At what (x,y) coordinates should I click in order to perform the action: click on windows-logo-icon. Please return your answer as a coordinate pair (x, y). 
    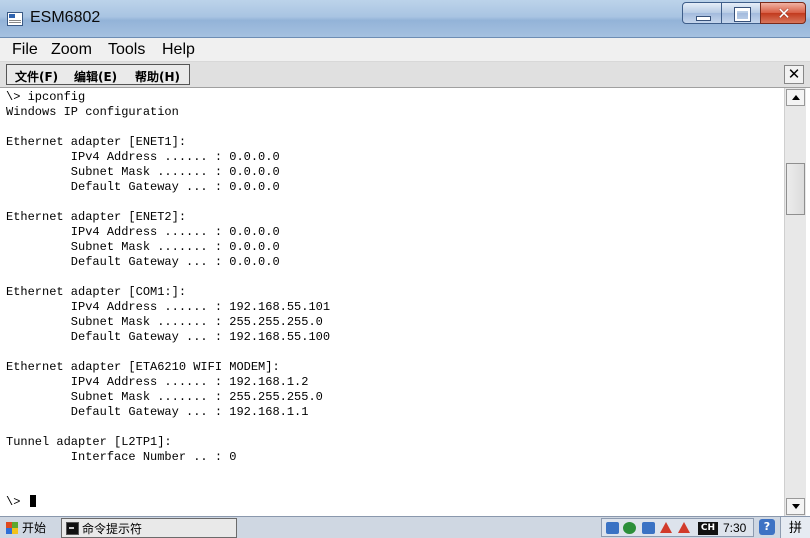
    Looking at the image, I should click on (12, 527).